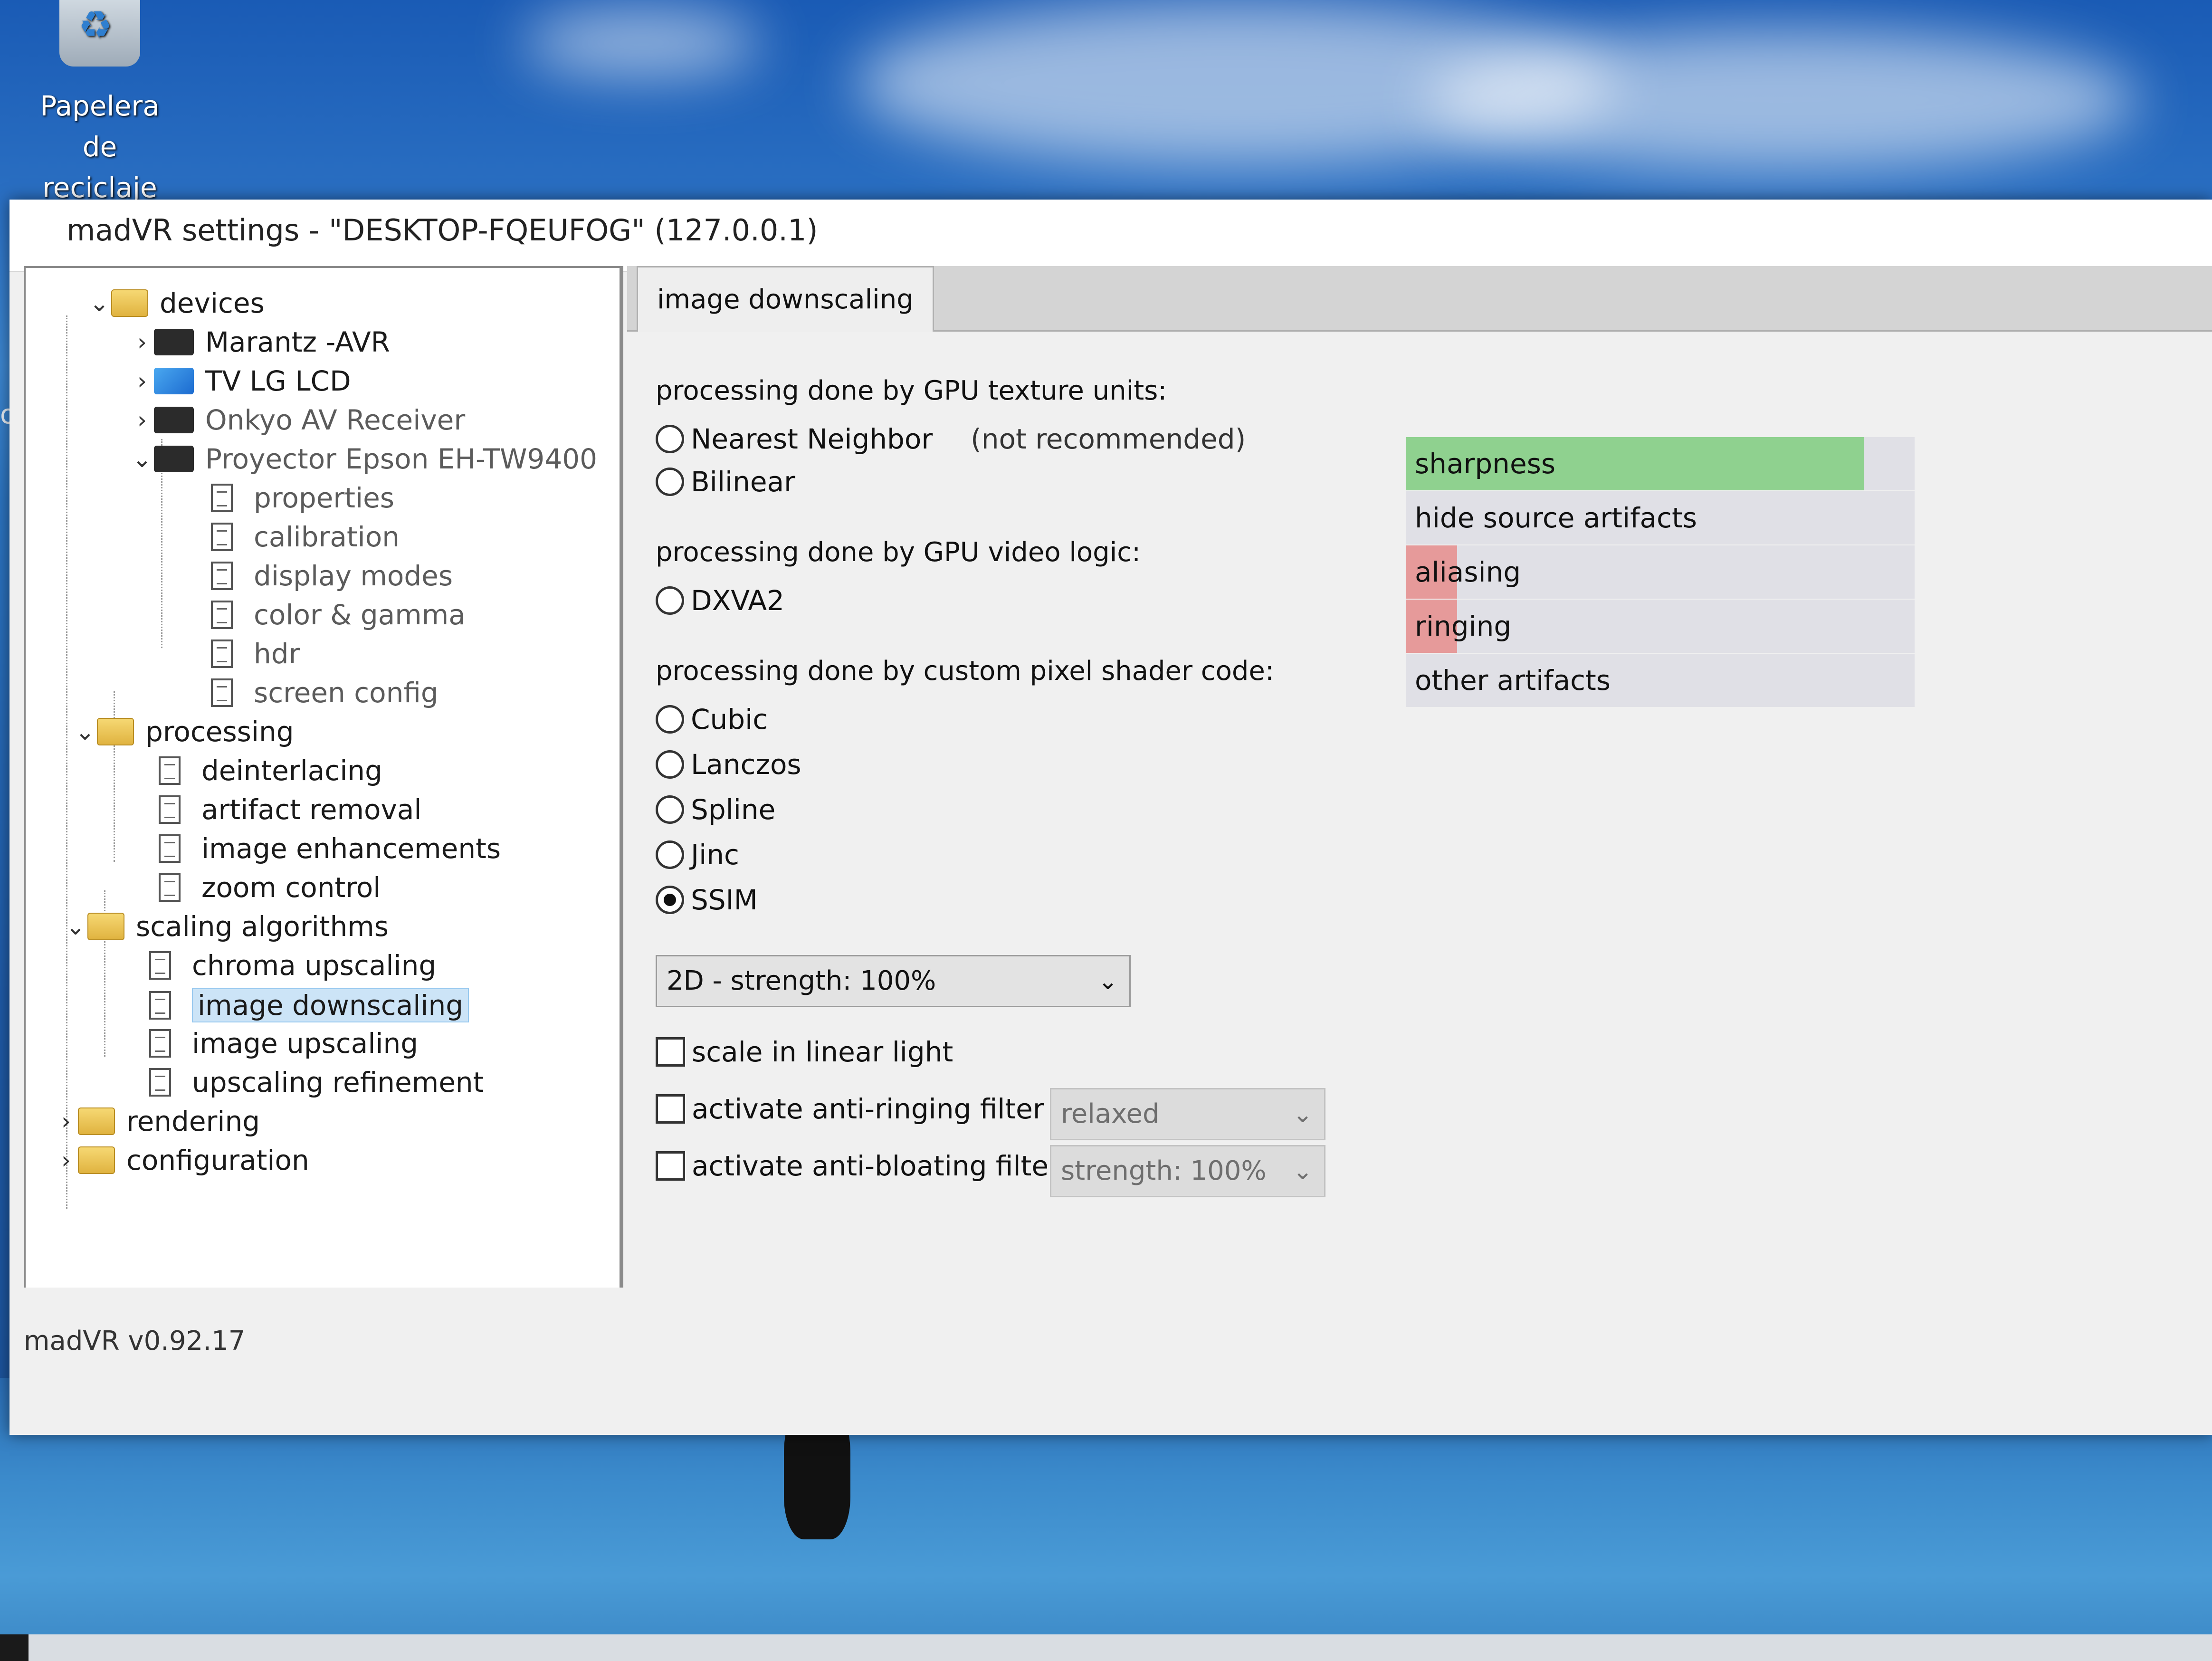 This screenshot has width=2212, height=1661. Describe the element at coordinates (181, 1160) in the screenshot. I see `tree-folder-configuration: › configuration` at that location.